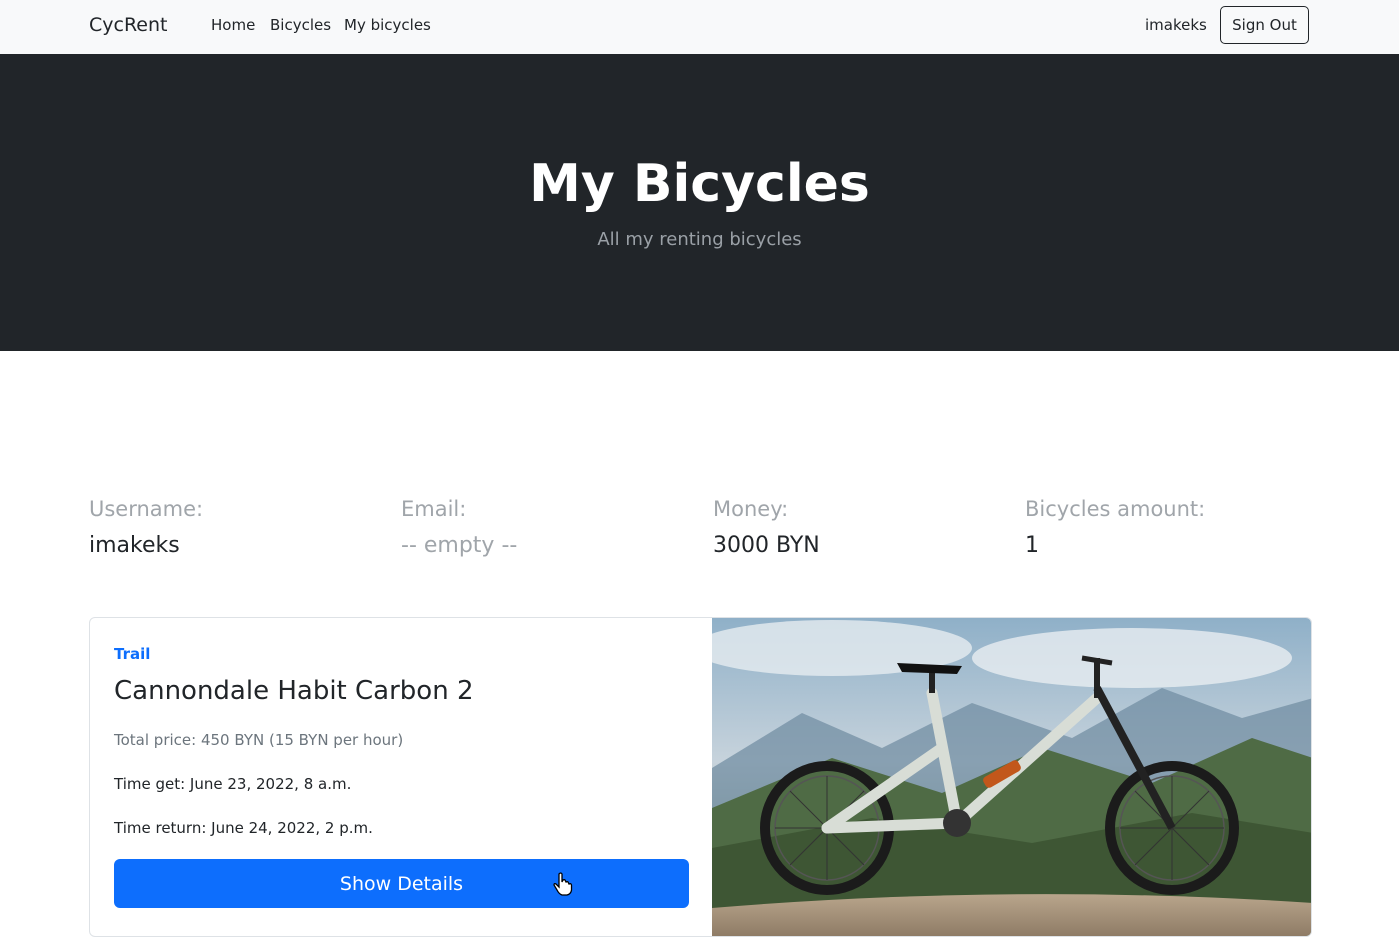 This screenshot has height=937, width=1399. What do you see at coordinates (699, 184) in the screenshot?
I see `page-title: My Bicycles` at bounding box center [699, 184].